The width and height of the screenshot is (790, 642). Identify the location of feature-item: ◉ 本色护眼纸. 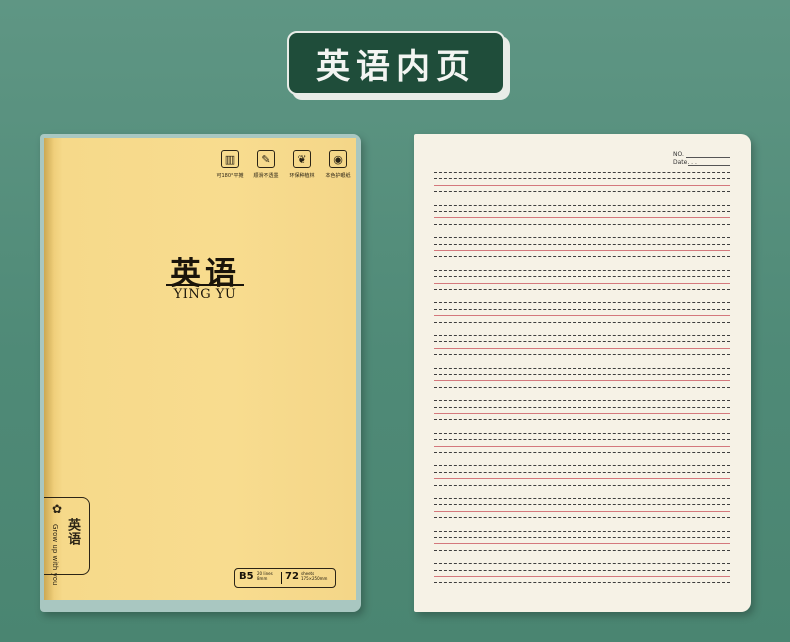
(338, 164).